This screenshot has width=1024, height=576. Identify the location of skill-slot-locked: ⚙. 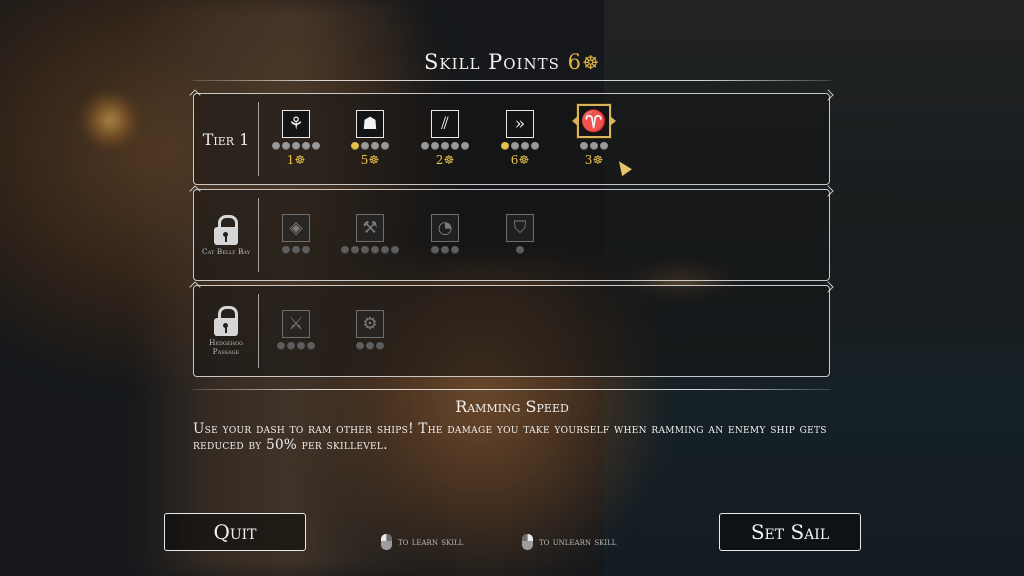
(370, 330).